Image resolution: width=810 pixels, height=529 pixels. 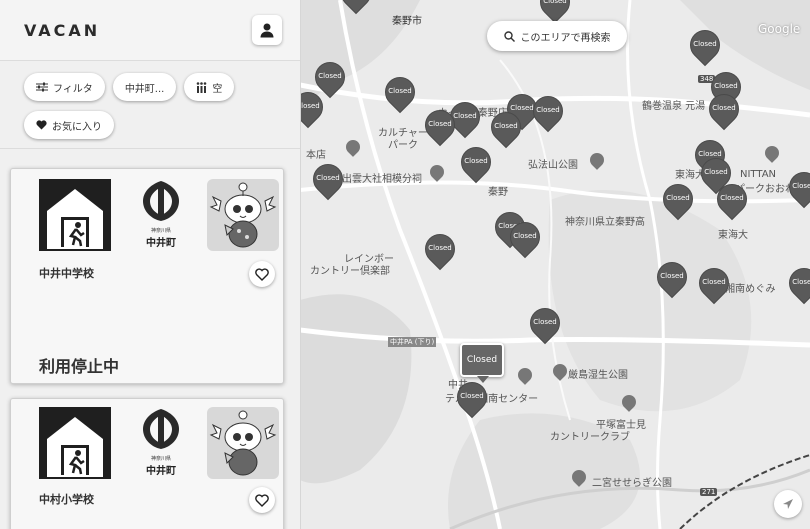 What do you see at coordinates (150, 105) in the screenshot?
I see `filter-bar: フィルタ 中井町... 空 お気に入り` at bounding box center [150, 105].